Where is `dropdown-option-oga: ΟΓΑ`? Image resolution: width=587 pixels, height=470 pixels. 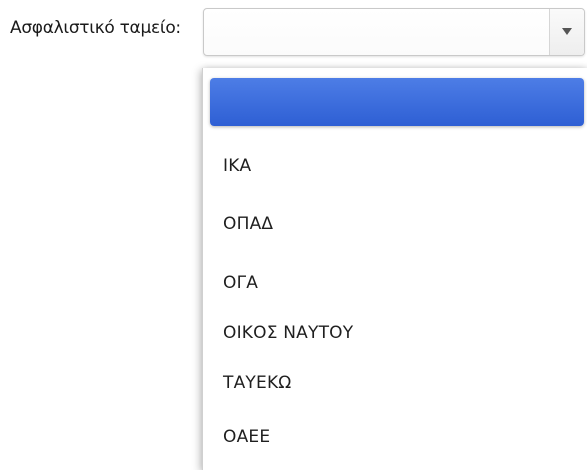 dropdown-option-oga: ΟΓΑ is located at coordinates (240, 283).